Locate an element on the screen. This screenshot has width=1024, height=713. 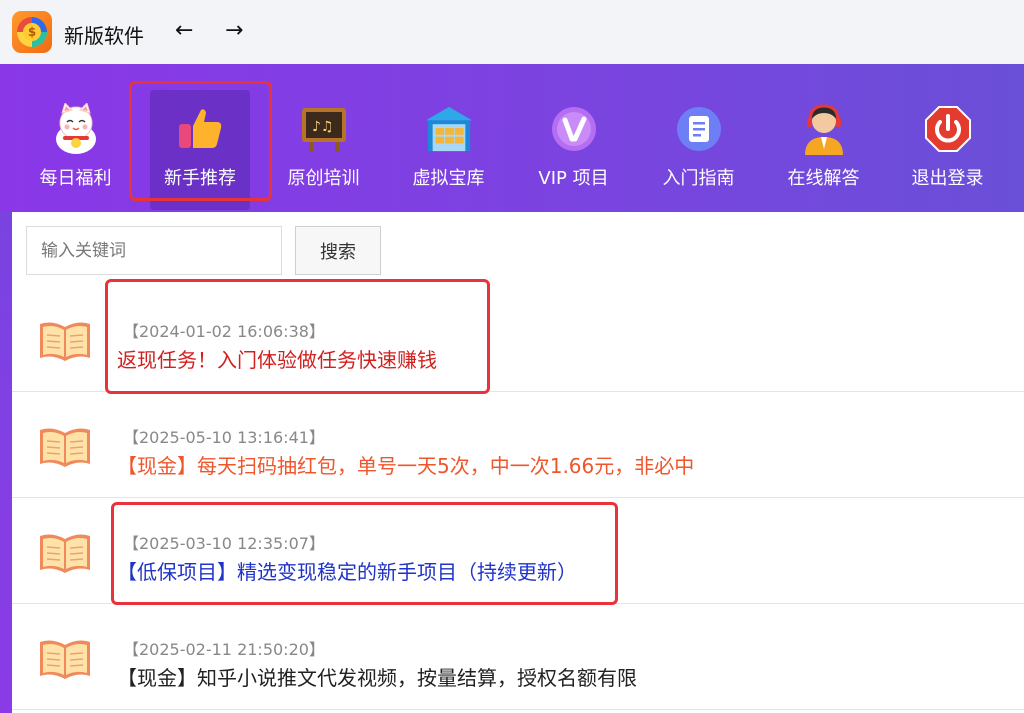
support-agent-icon is located at coordinates (824, 129).